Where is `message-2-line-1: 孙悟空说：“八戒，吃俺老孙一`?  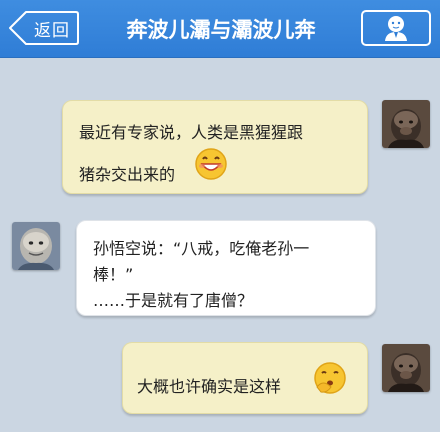 message-2-line-1: 孙悟空说：“八戒，吃俺老孙一 is located at coordinates (201, 248).